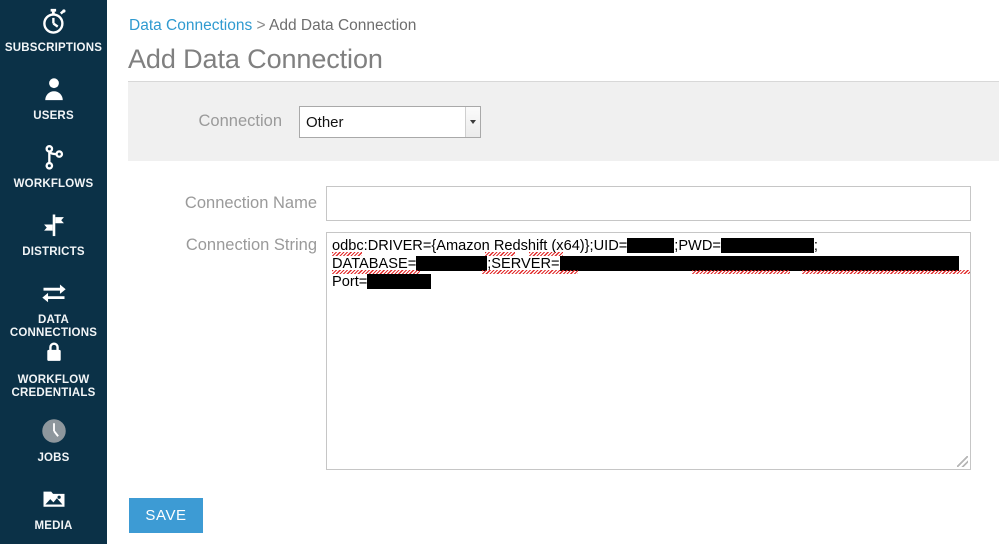 The image size is (999, 544). I want to click on connection-string-line: DATABASE= ;SERVER=, so click(651, 264).